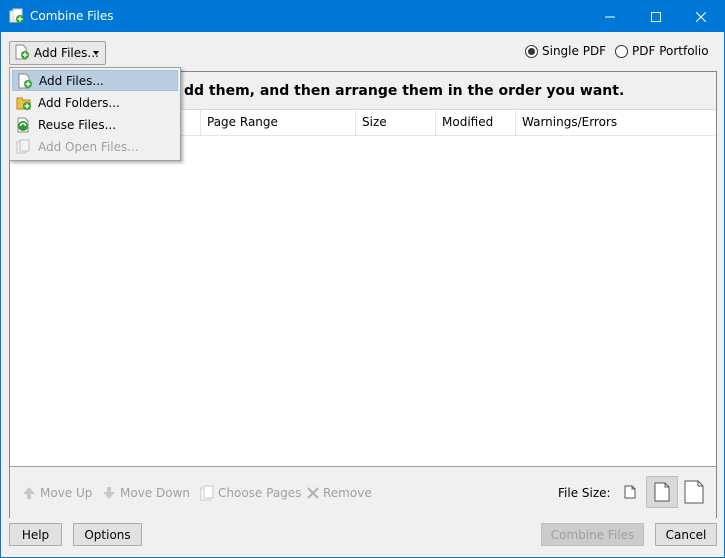  Describe the element at coordinates (107, 534) in the screenshot. I see `options-button: Options` at that location.